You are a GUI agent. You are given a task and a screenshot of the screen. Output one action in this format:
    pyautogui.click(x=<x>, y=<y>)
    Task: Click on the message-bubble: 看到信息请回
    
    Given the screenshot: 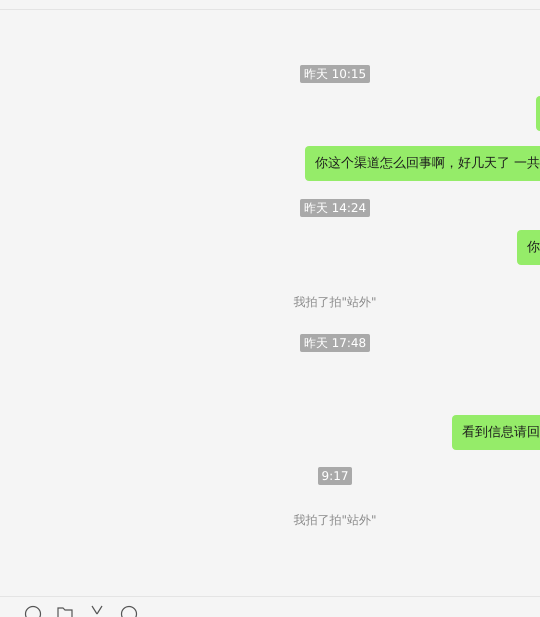 What is the action you would take?
    pyautogui.click(x=496, y=432)
    